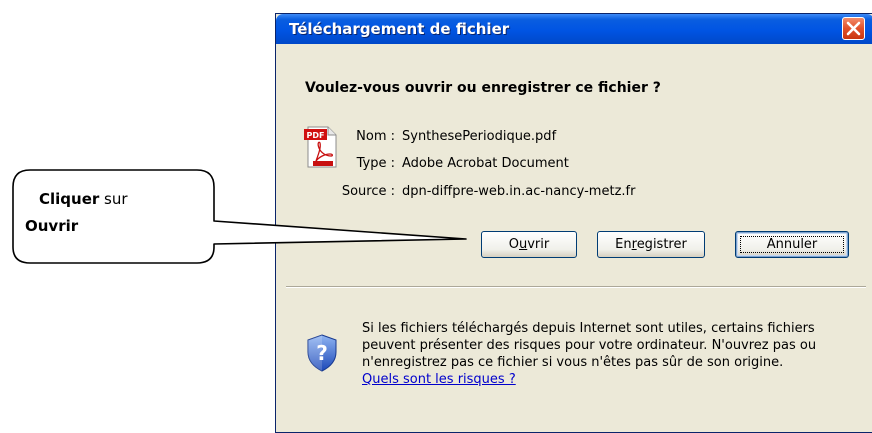 This screenshot has height=433, width=872. I want to click on open-button: Ouvrir, so click(529, 244).